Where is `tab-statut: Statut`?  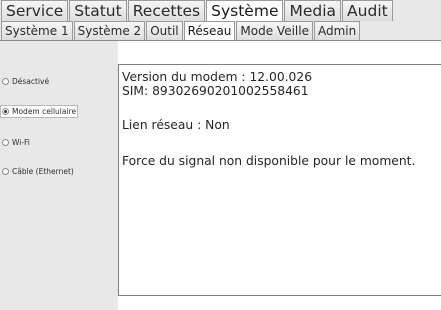 tab-statut: Statut is located at coordinates (98, 10).